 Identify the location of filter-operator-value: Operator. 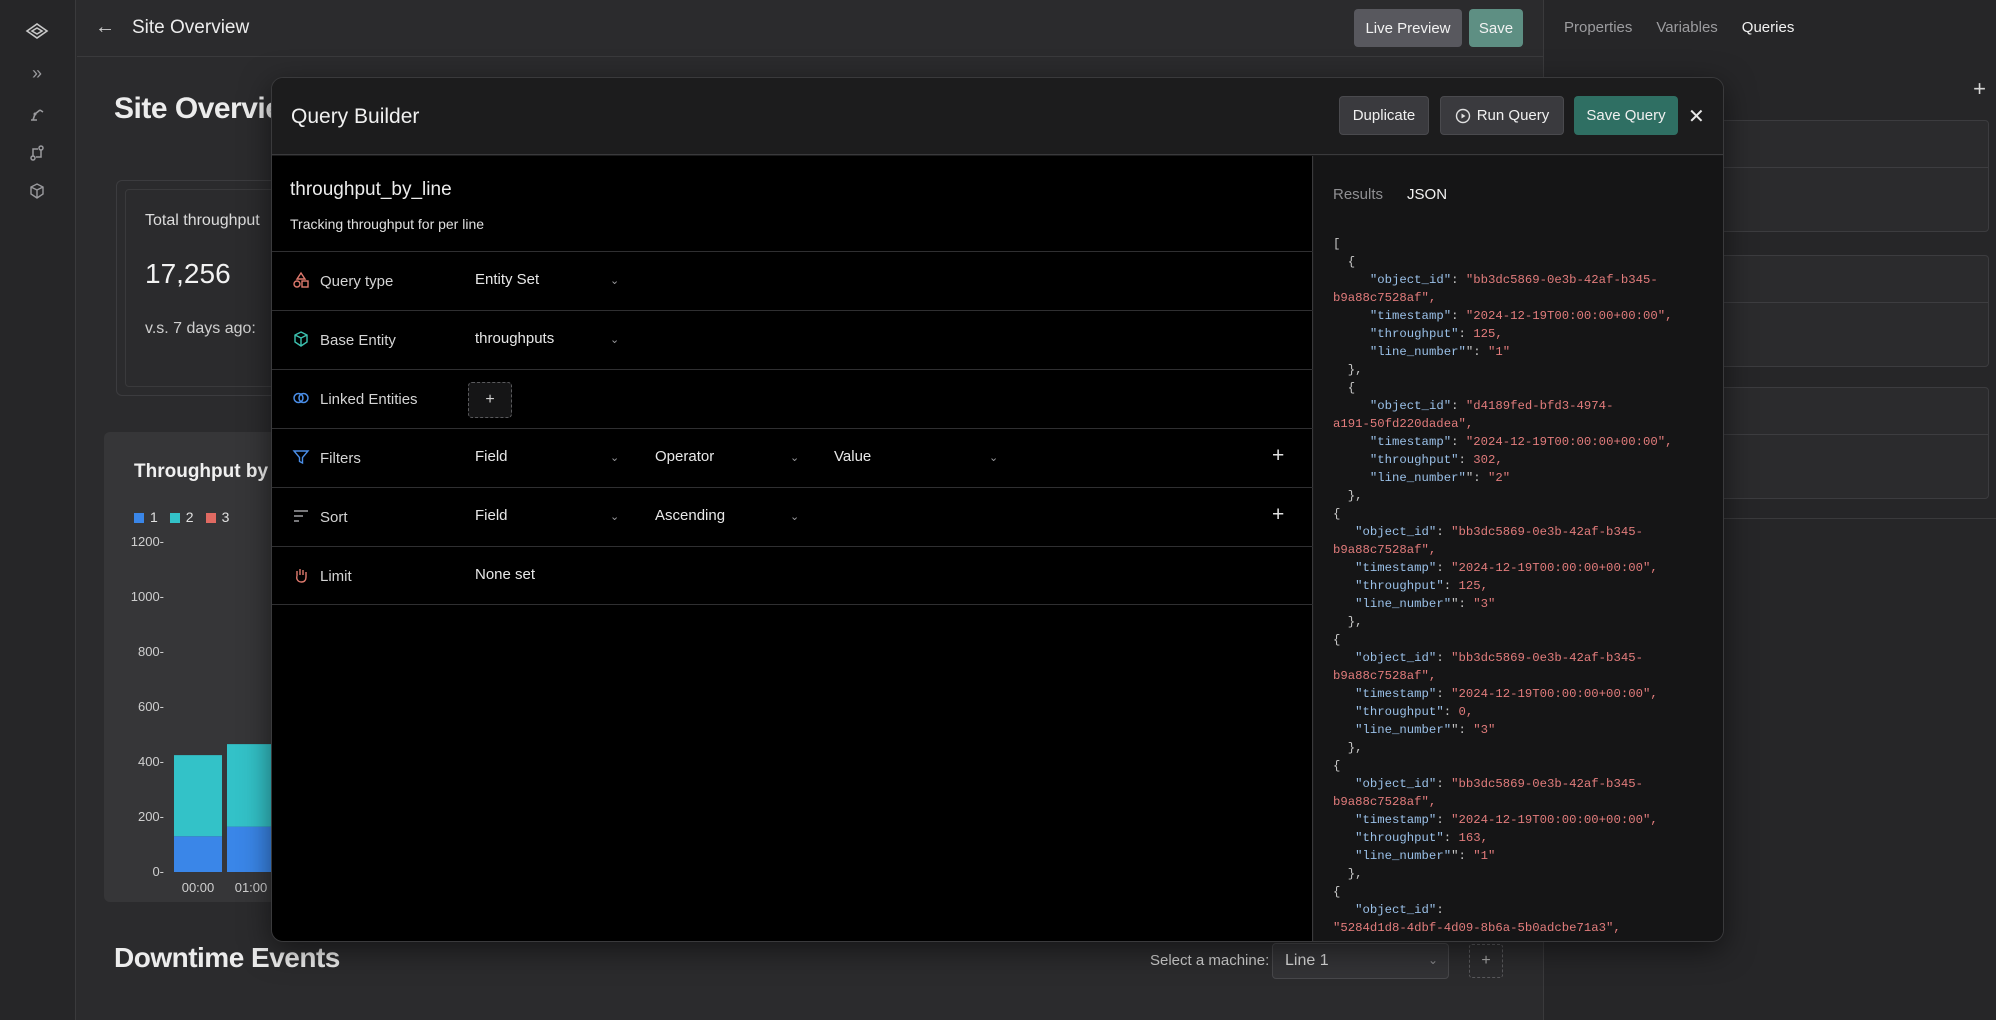
(685, 456).